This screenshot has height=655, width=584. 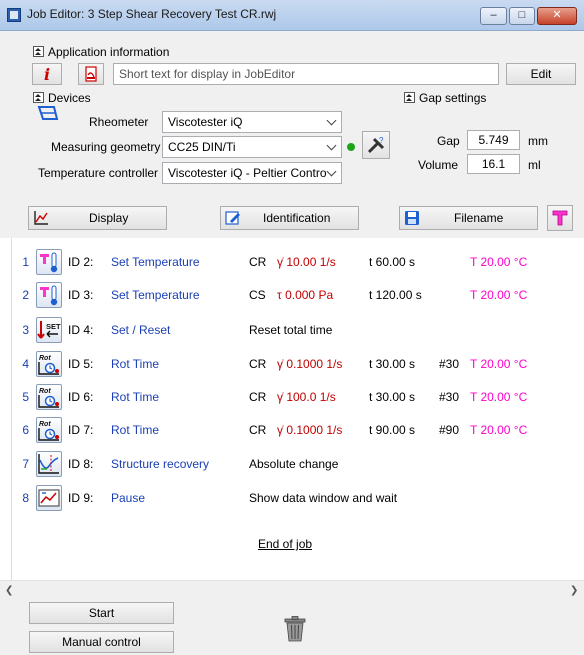 I want to click on connection-status-icon, so click(x=351, y=147).